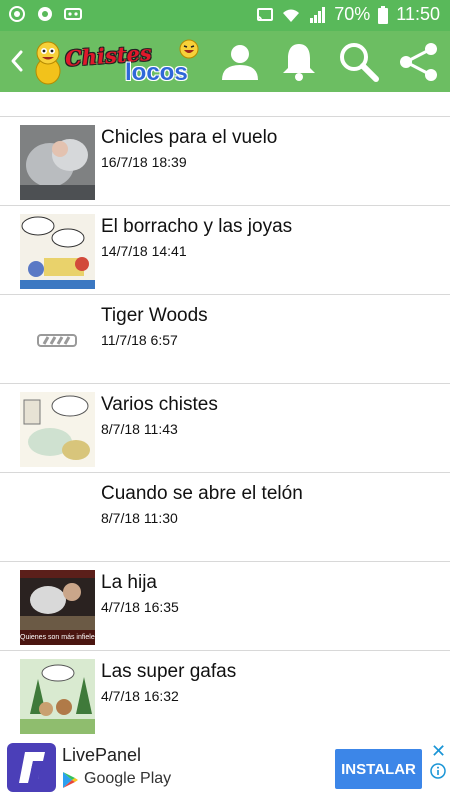 The width and height of the screenshot is (450, 800). Describe the element at coordinates (70, 780) in the screenshot. I see `google-play-icon` at that location.